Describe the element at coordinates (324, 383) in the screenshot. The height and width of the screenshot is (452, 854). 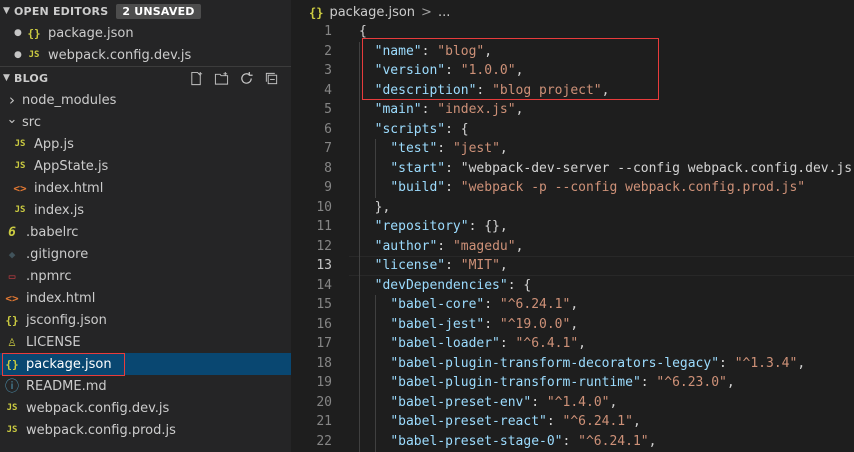
I see `line-number: 19` at that location.